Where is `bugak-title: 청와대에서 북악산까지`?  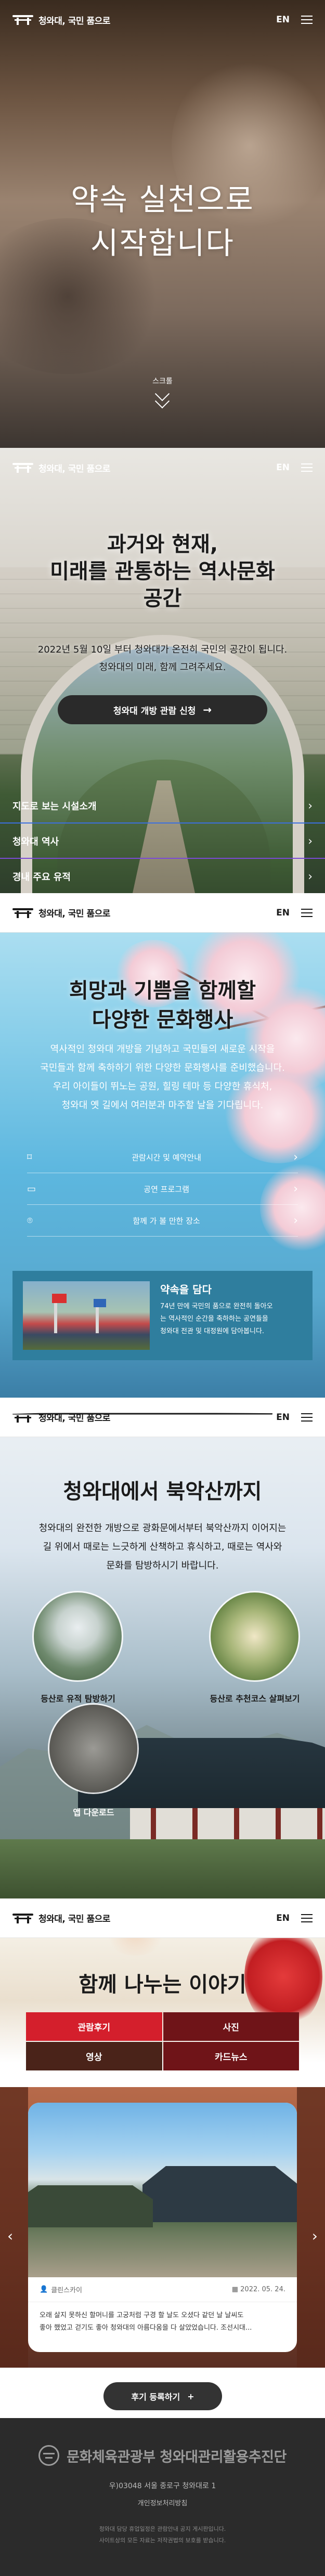 bugak-title: 청와대에서 북악산까지 is located at coordinates (162, 1492).